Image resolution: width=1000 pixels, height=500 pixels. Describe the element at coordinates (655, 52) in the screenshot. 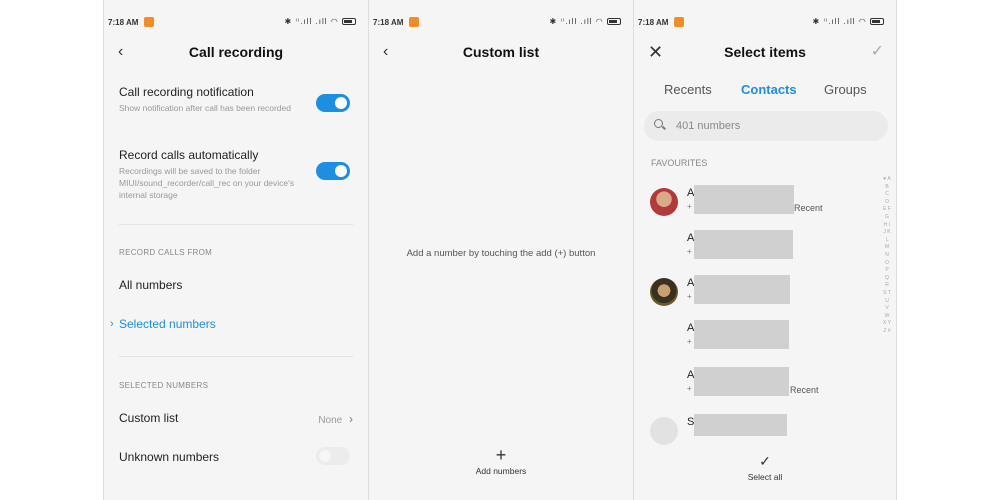

I see `close-icon: ✕` at that location.